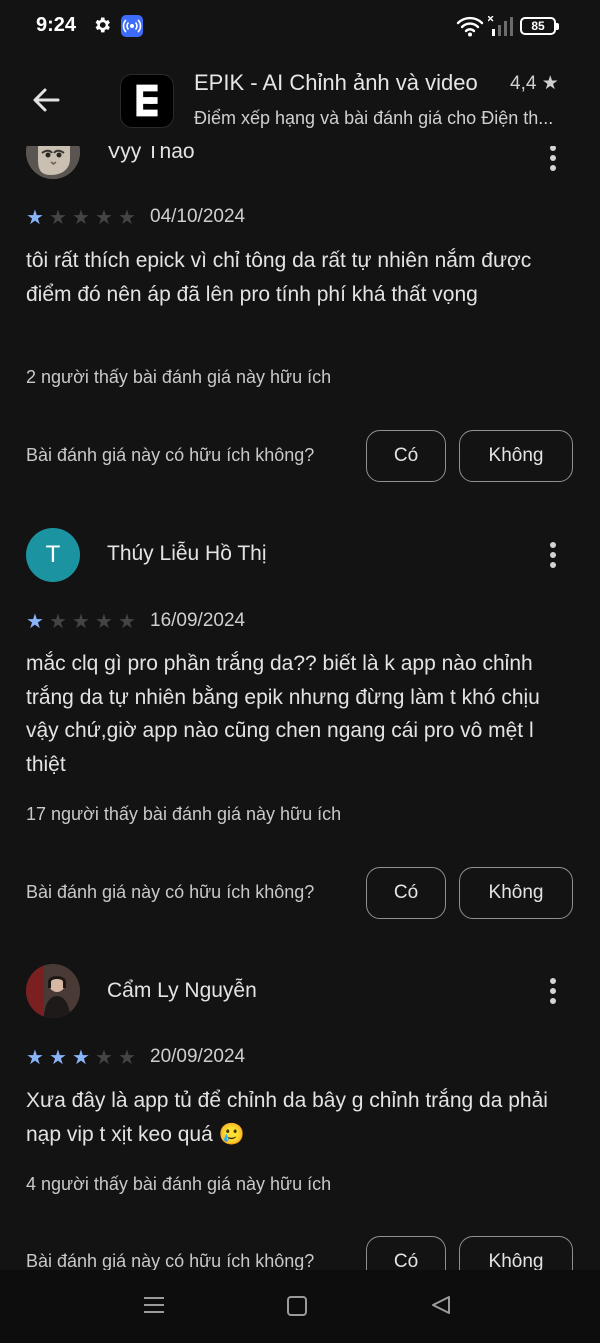  I want to click on back-triangle-icon, so click(441, 1305).